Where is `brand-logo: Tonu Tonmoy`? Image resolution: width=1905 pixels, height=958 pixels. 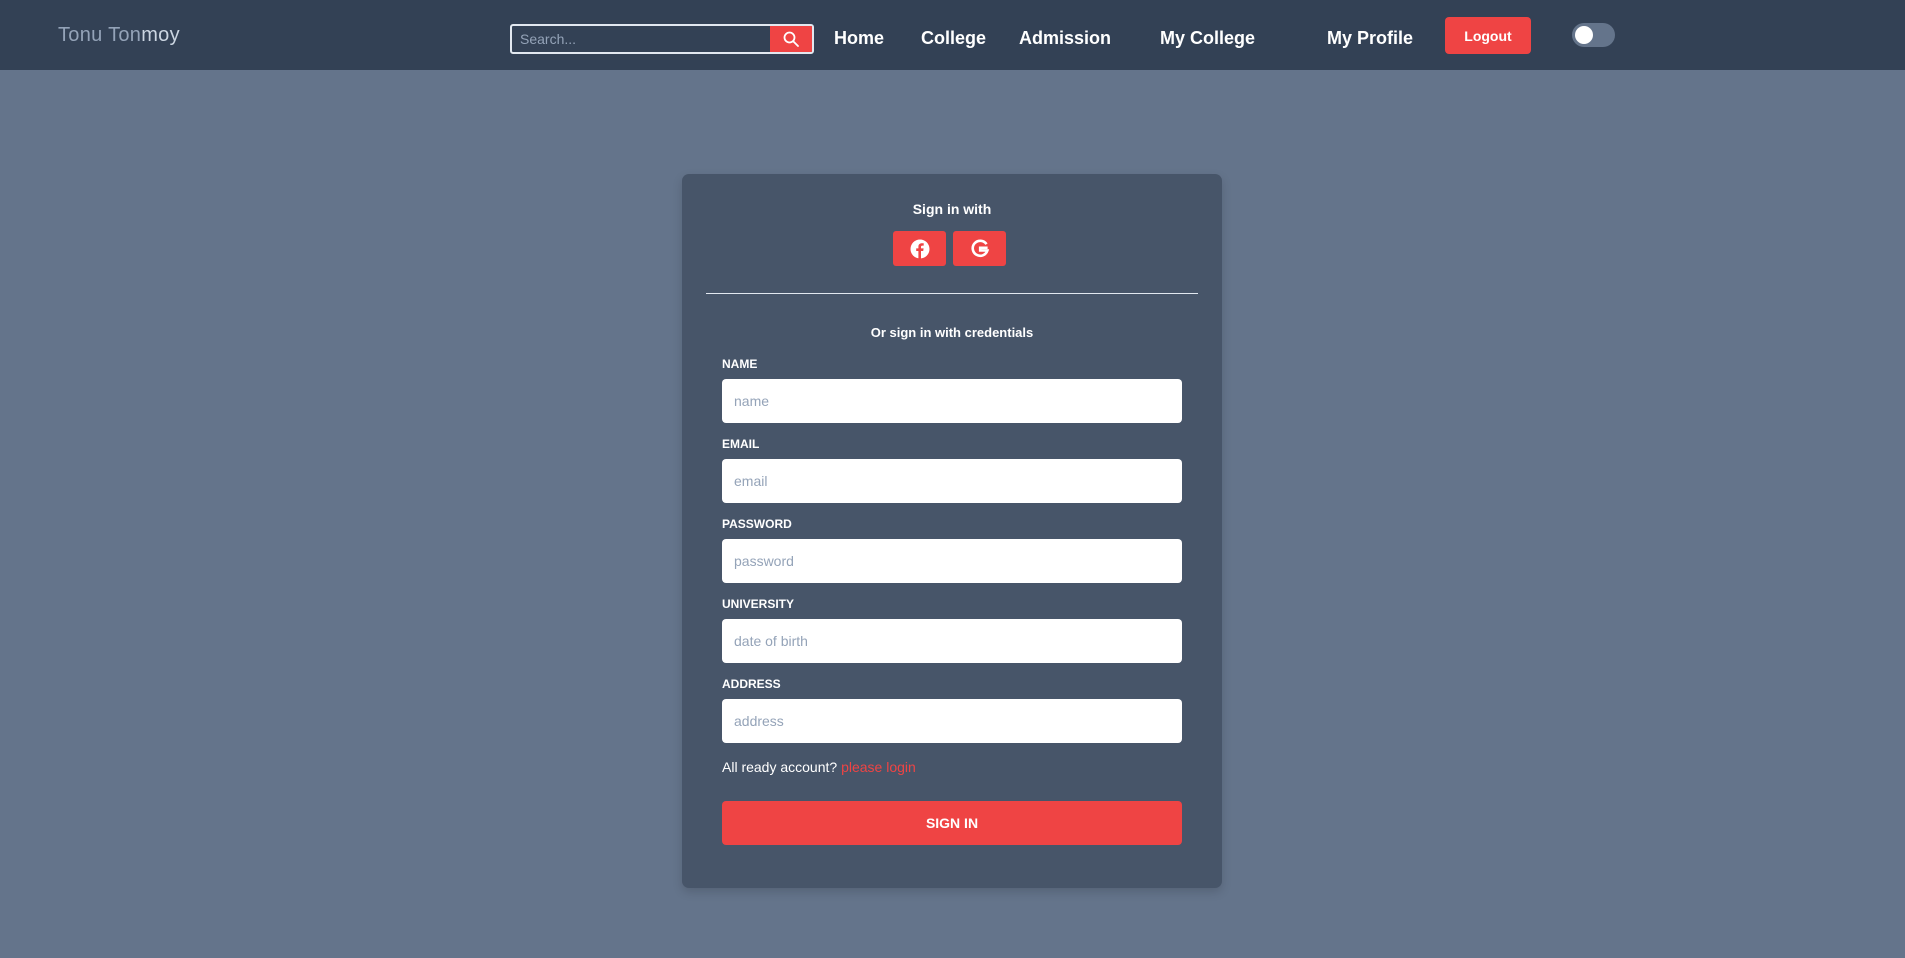 brand-logo: Tonu Tonmoy is located at coordinates (119, 35).